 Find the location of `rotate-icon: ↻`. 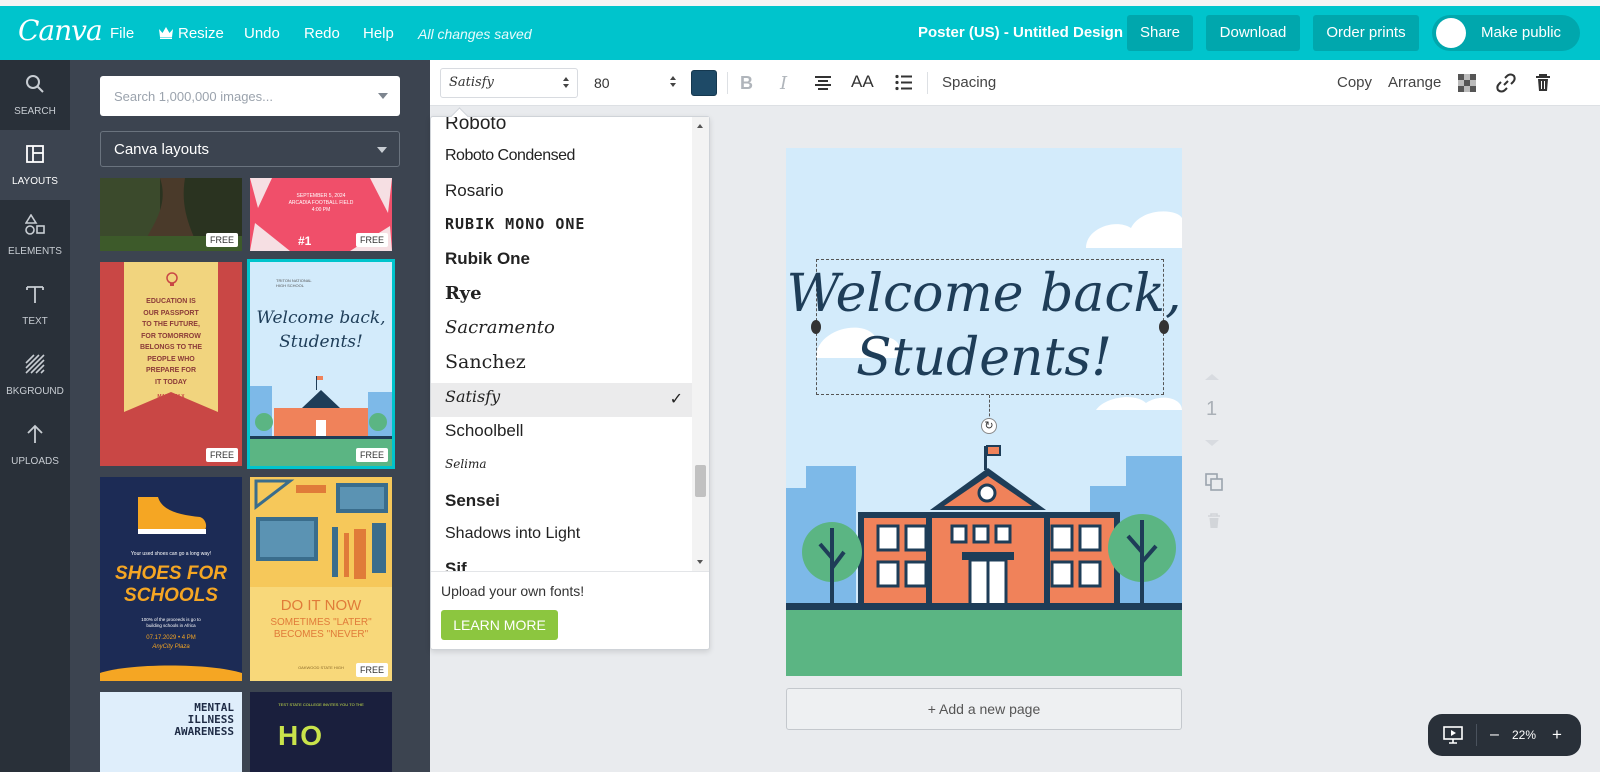

rotate-icon: ↻ is located at coordinates (989, 426).